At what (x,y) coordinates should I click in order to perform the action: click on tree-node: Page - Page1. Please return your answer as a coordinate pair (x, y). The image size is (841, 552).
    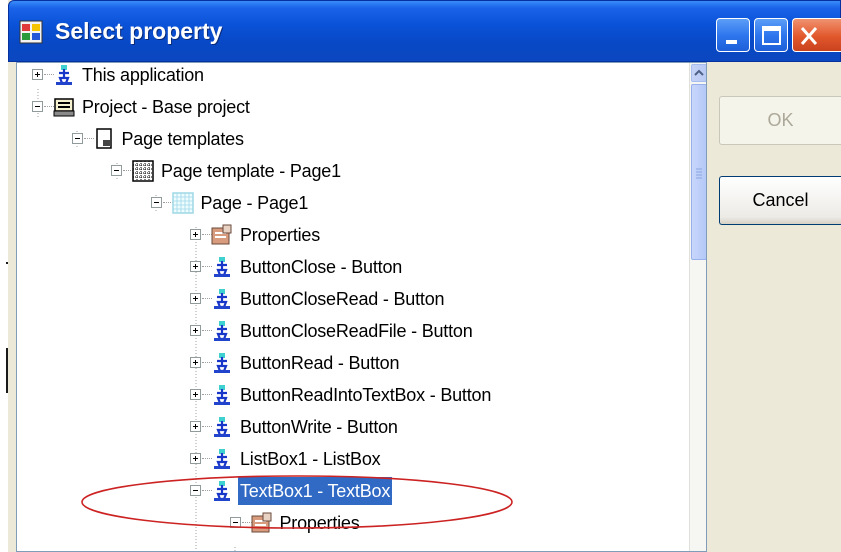
    Looking at the image, I should click on (353, 203).